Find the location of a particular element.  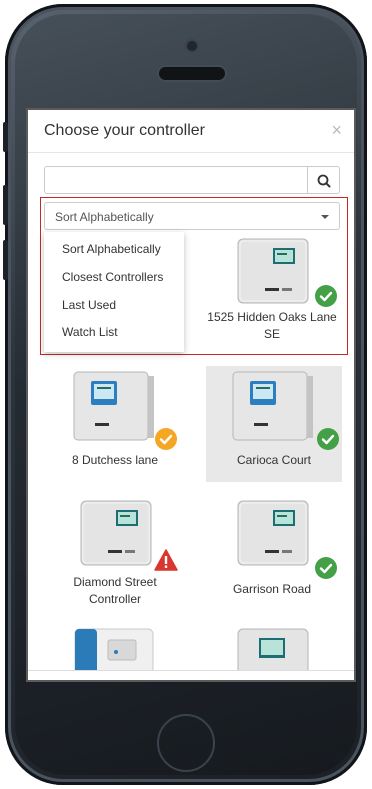

search-icon is located at coordinates (324, 181).